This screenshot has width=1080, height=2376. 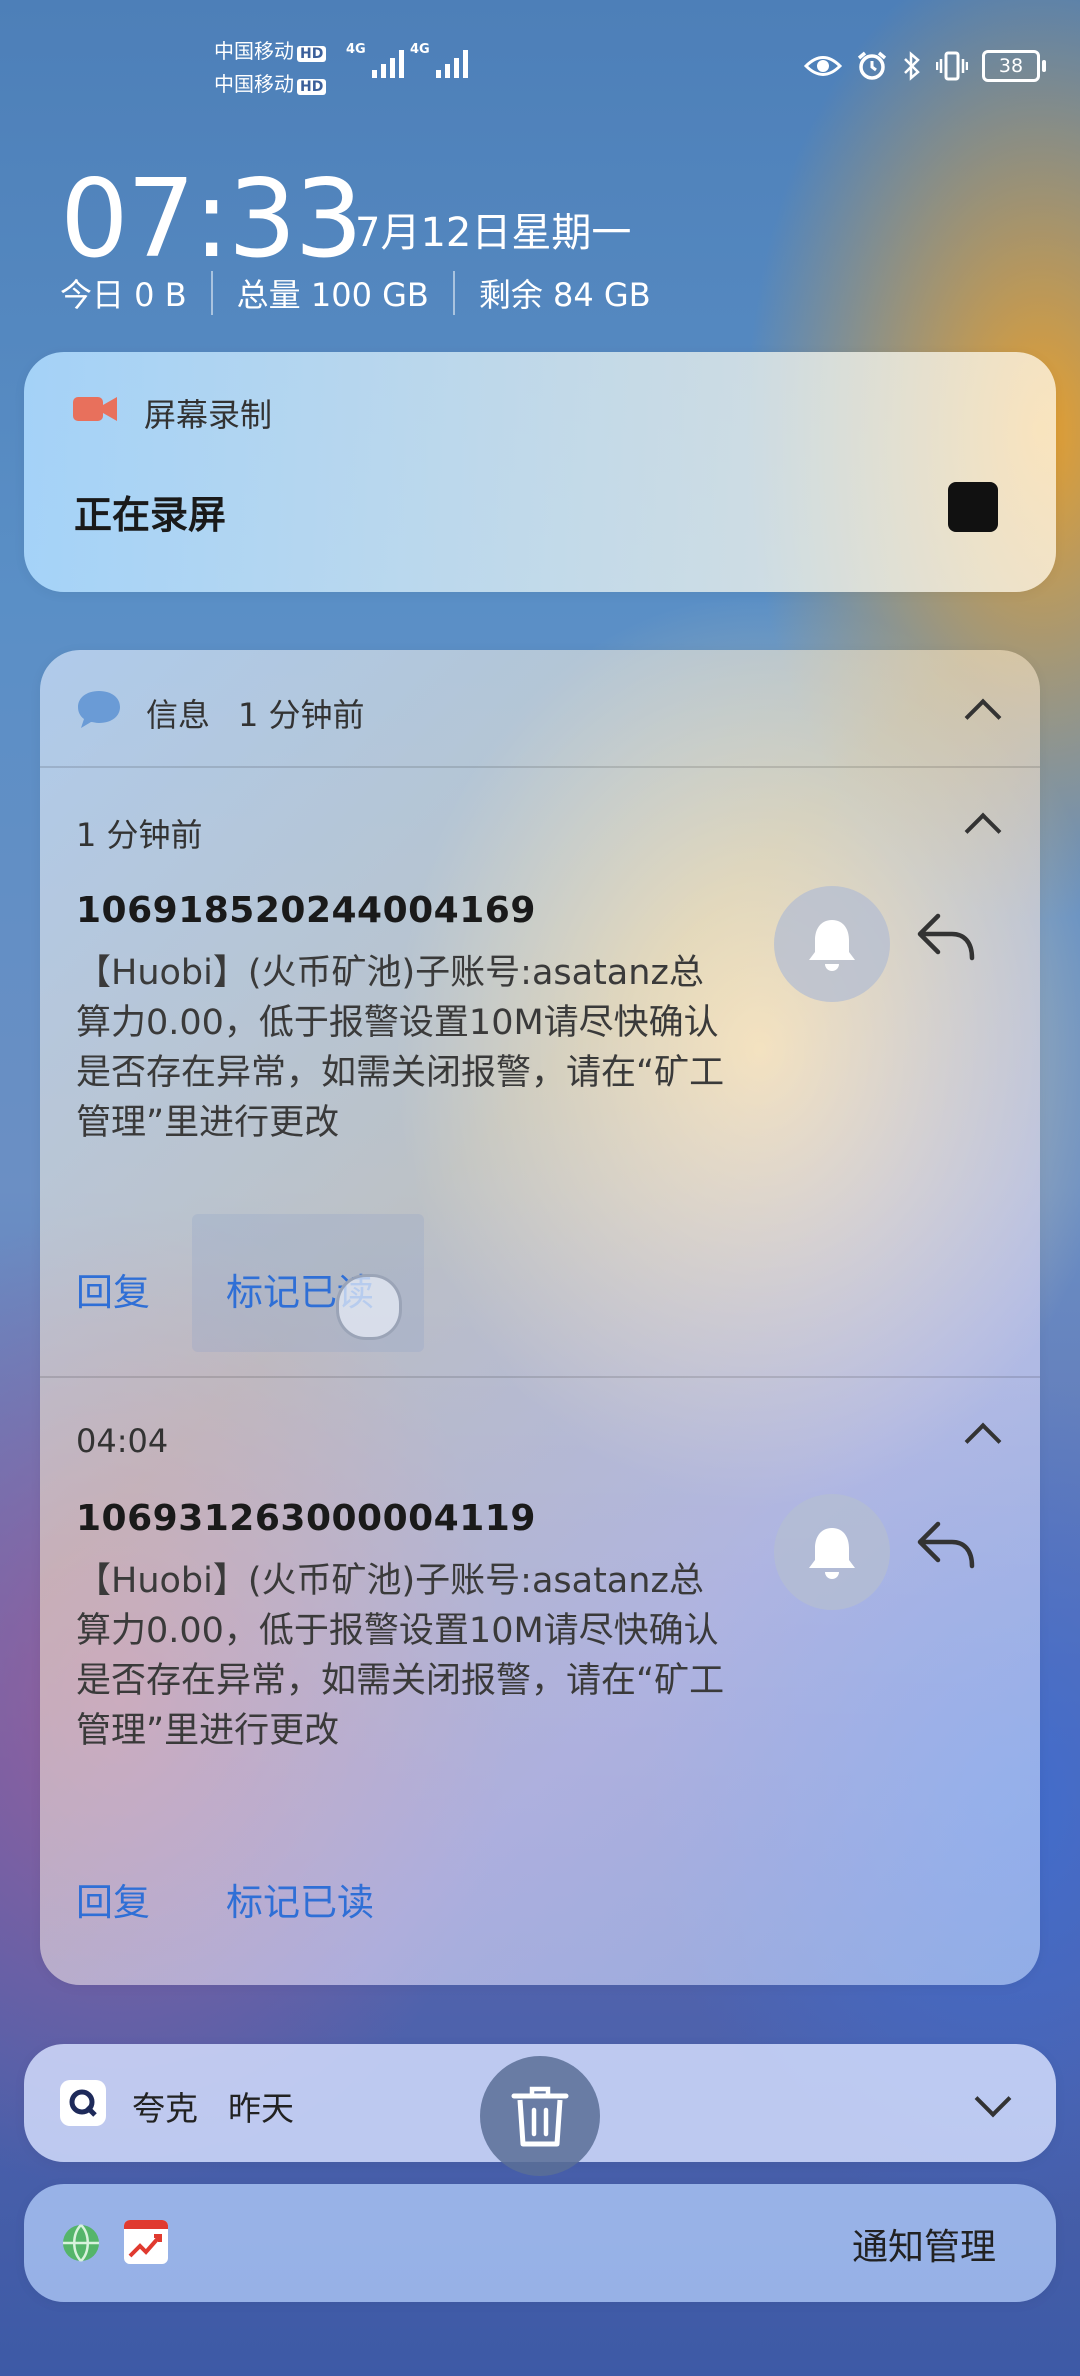 I want to click on quark-app-icon, so click(x=83, y=2103).